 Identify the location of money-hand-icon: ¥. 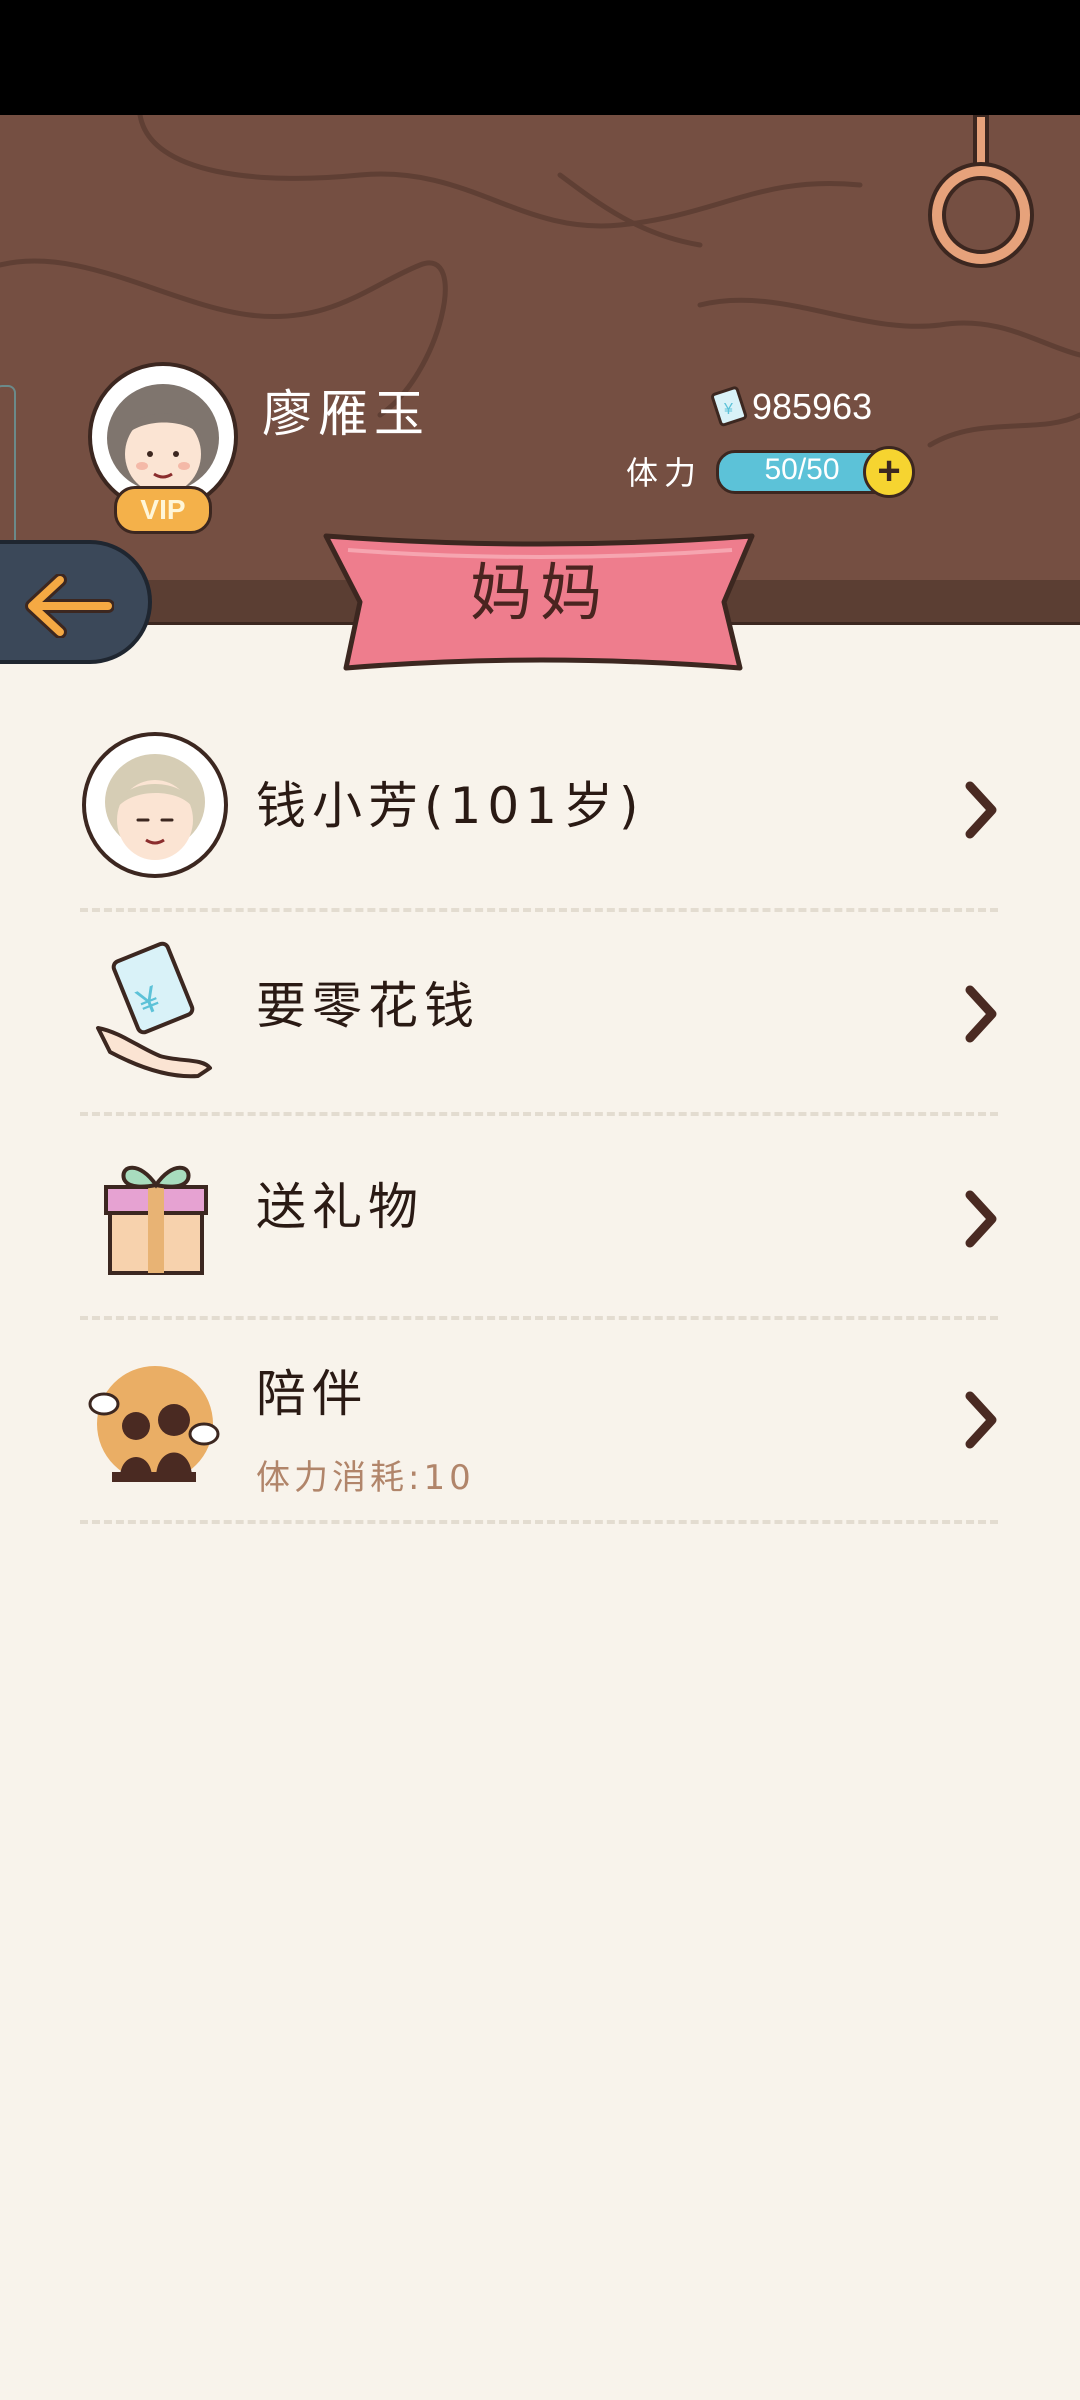
(154, 1010).